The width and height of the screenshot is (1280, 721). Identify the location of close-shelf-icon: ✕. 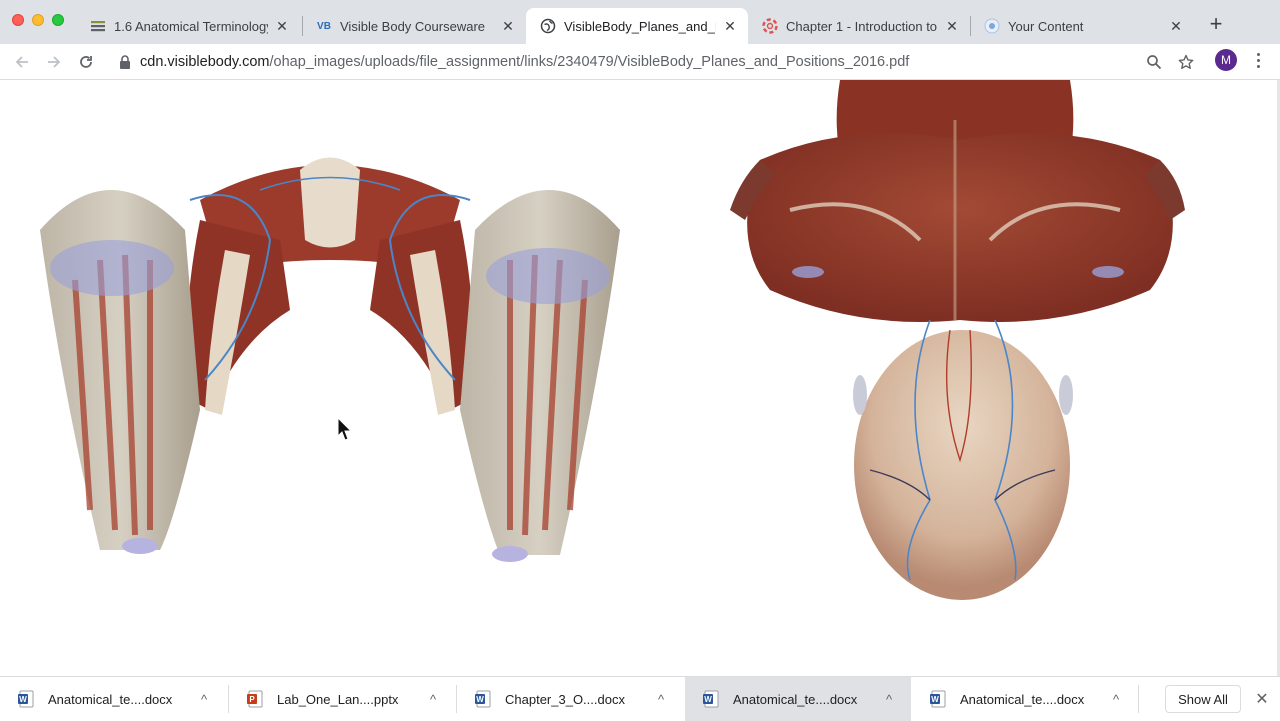
(1262, 699).